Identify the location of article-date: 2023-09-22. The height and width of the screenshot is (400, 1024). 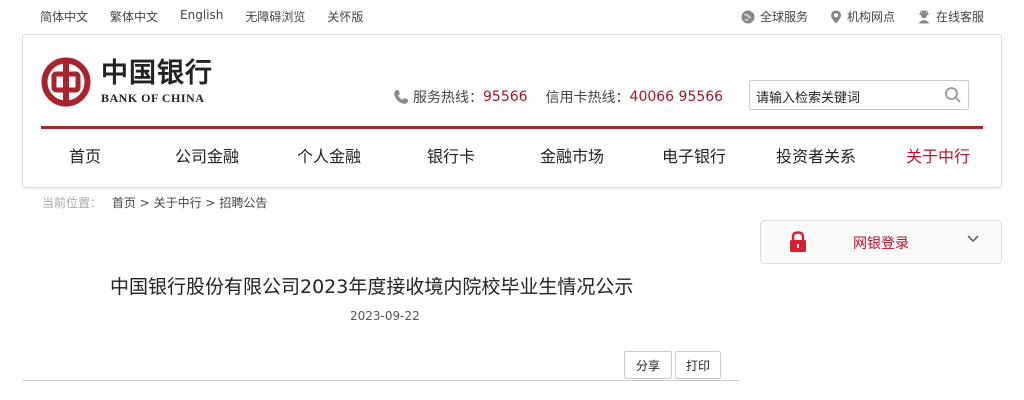
(385, 316).